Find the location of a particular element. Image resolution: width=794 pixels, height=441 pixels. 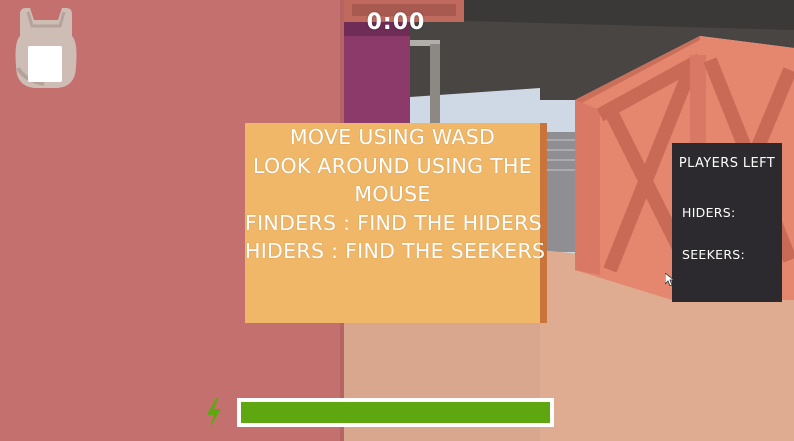

mouse-cursor-icon is located at coordinates (669, 279).